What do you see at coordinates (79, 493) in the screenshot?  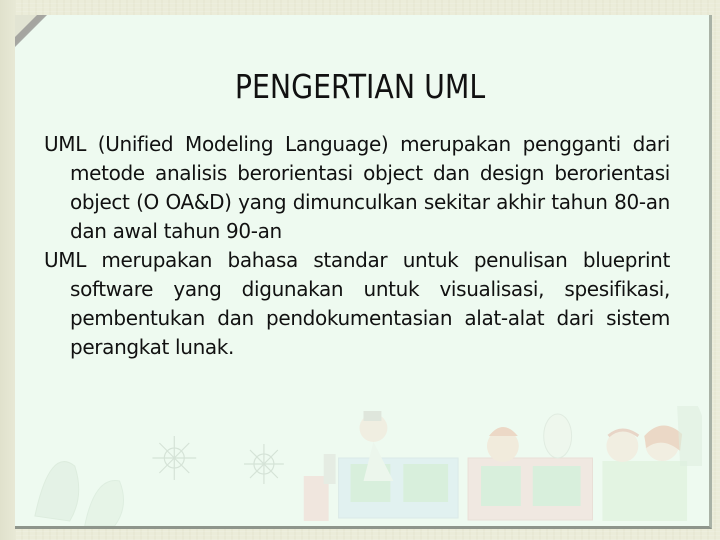 I see `bush-left-icon` at bounding box center [79, 493].